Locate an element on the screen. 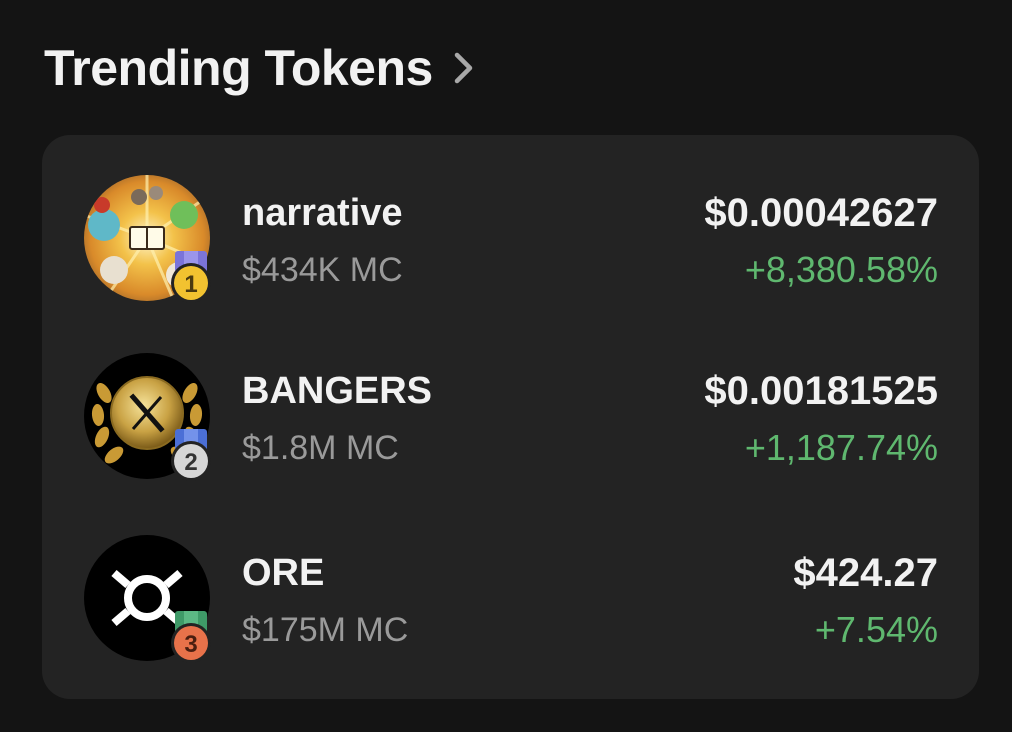 This screenshot has width=1012, height=732. rank-number: 3 is located at coordinates (190, 644).